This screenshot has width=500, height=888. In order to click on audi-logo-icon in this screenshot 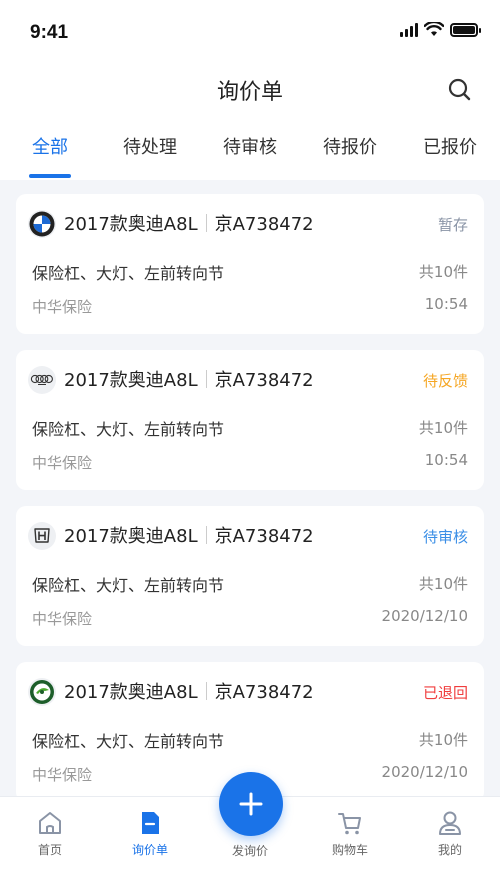, I will do `click(42, 380)`.